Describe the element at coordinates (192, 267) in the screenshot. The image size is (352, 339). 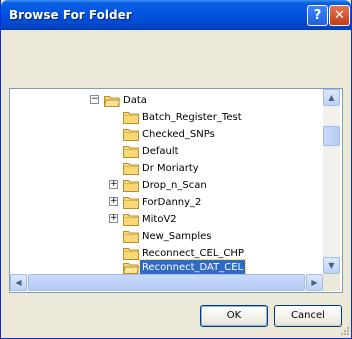
I see `tree-item-label: Reconnect_DAT_CEL` at that location.